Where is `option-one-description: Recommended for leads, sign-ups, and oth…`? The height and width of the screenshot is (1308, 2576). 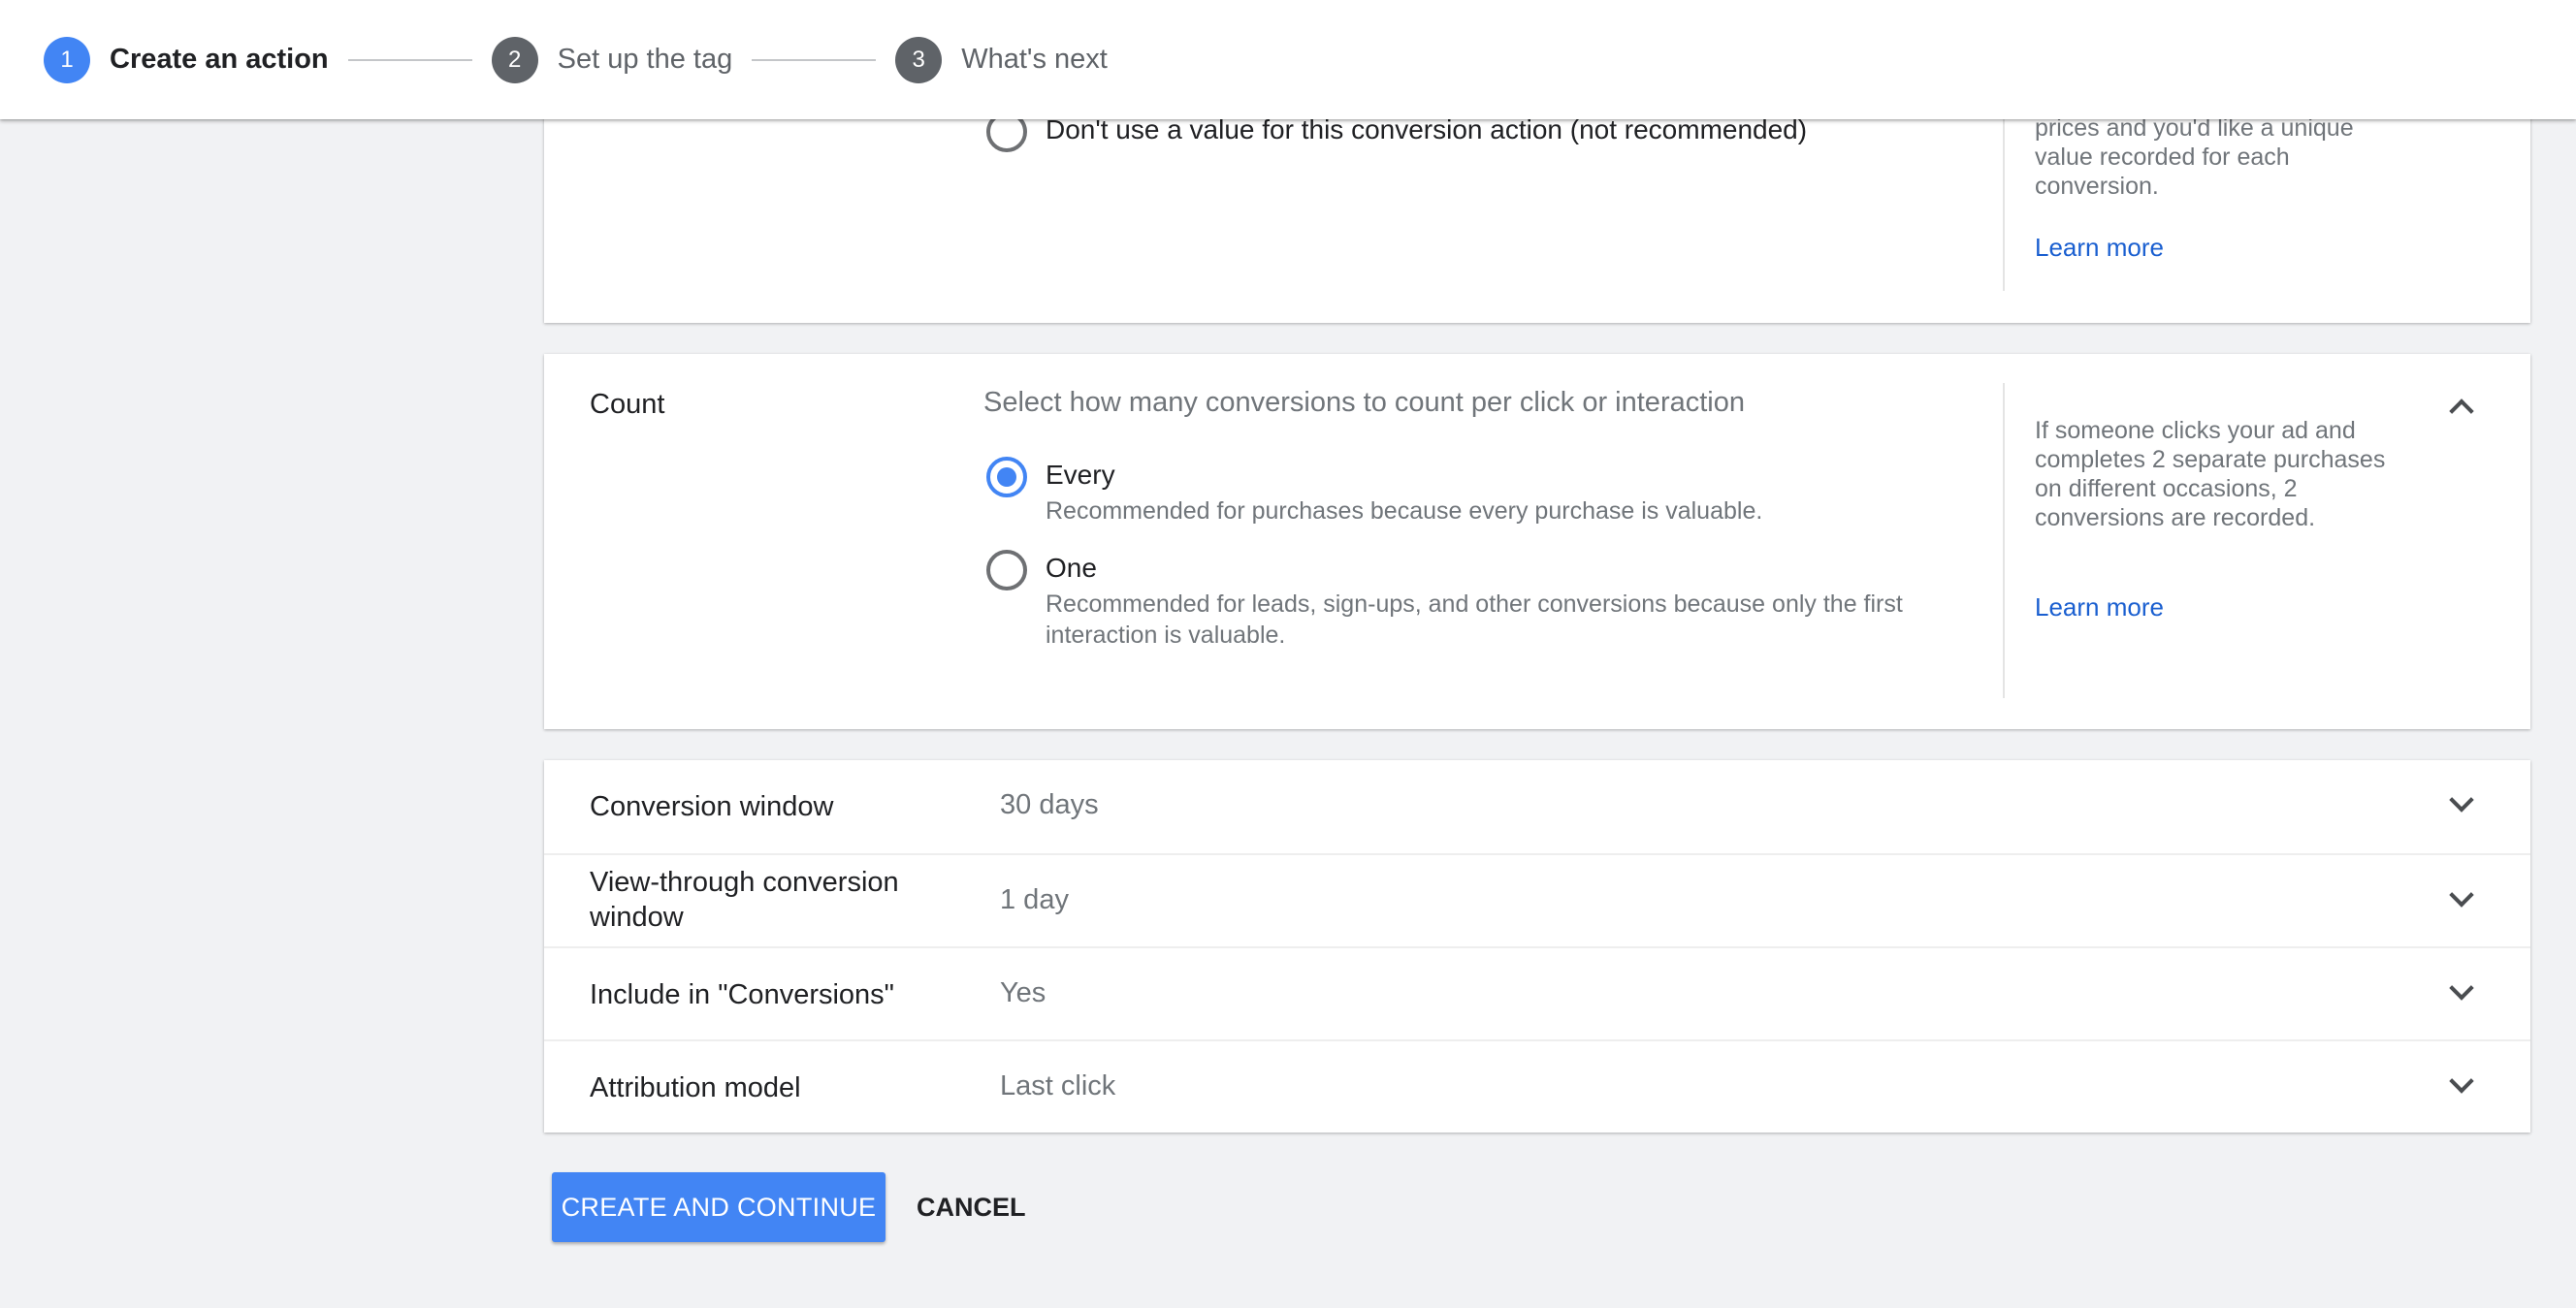 option-one-description: Recommended for leads, sign-ups, and oth… is located at coordinates (1474, 619).